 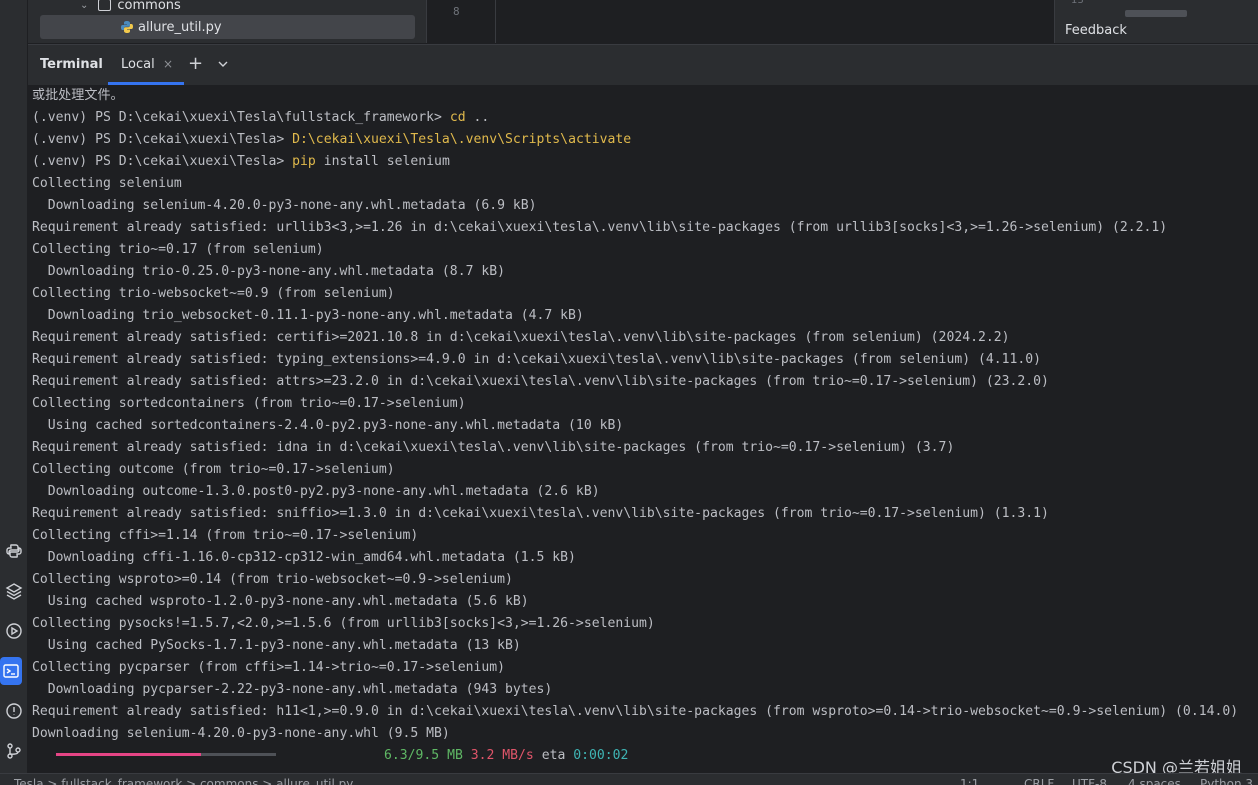 What do you see at coordinates (13, 751) in the screenshot?
I see `git-icon` at bounding box center [13, 751].